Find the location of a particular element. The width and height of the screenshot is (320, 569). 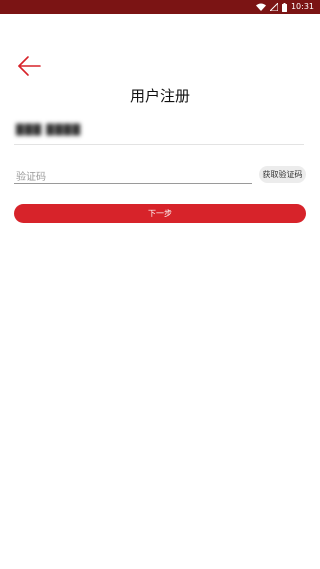

battery-icon is located at coordinates (284, 7).